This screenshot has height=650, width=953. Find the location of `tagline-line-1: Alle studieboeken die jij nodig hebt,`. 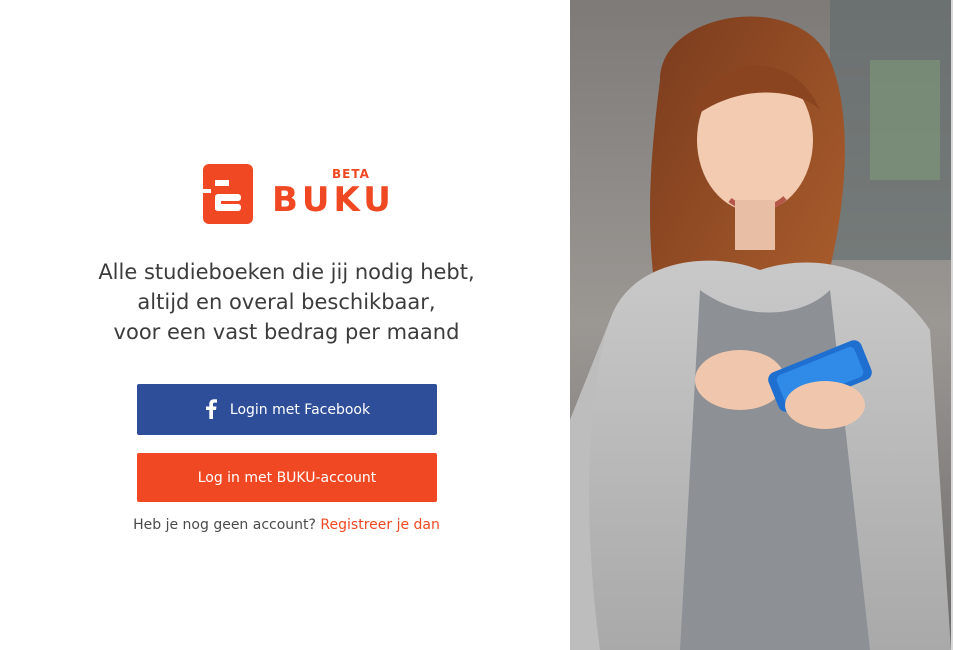

tagline-line-1: Alle studieboeken die jij nodig hebt, is located at coordinates (286, 272).